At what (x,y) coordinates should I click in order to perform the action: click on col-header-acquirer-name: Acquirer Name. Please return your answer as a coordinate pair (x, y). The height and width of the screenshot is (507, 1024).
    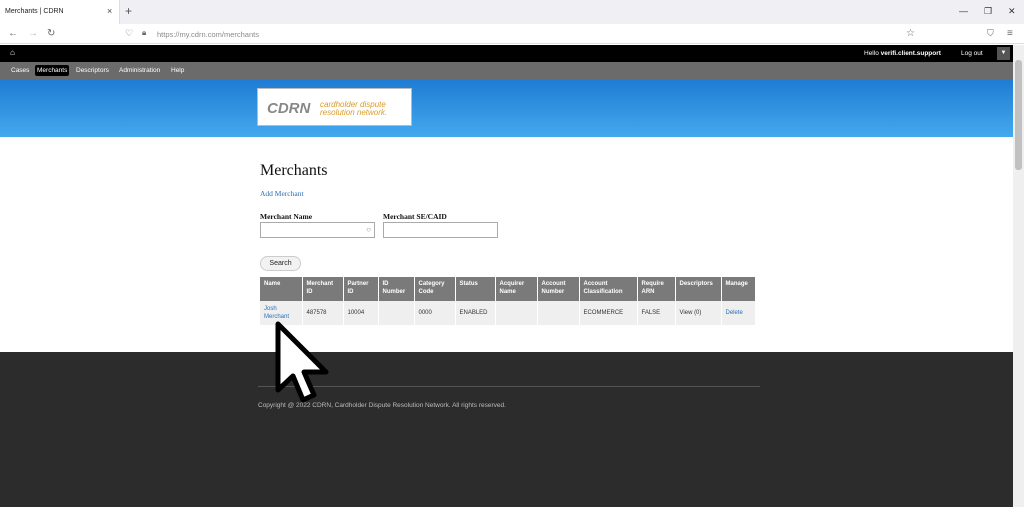
    Looking at the image, I should click on (516, 289).